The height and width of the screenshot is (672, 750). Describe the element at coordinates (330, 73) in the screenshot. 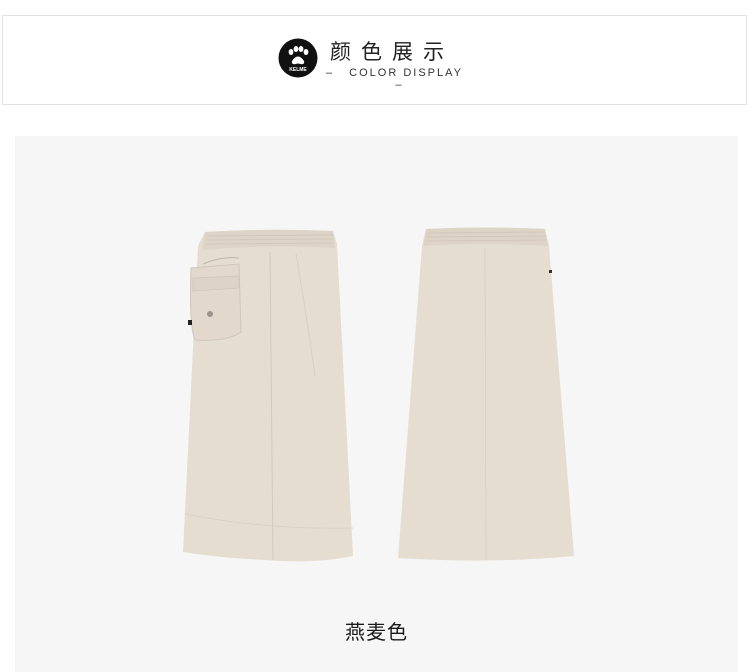

I see `dash-left: –` at that location.